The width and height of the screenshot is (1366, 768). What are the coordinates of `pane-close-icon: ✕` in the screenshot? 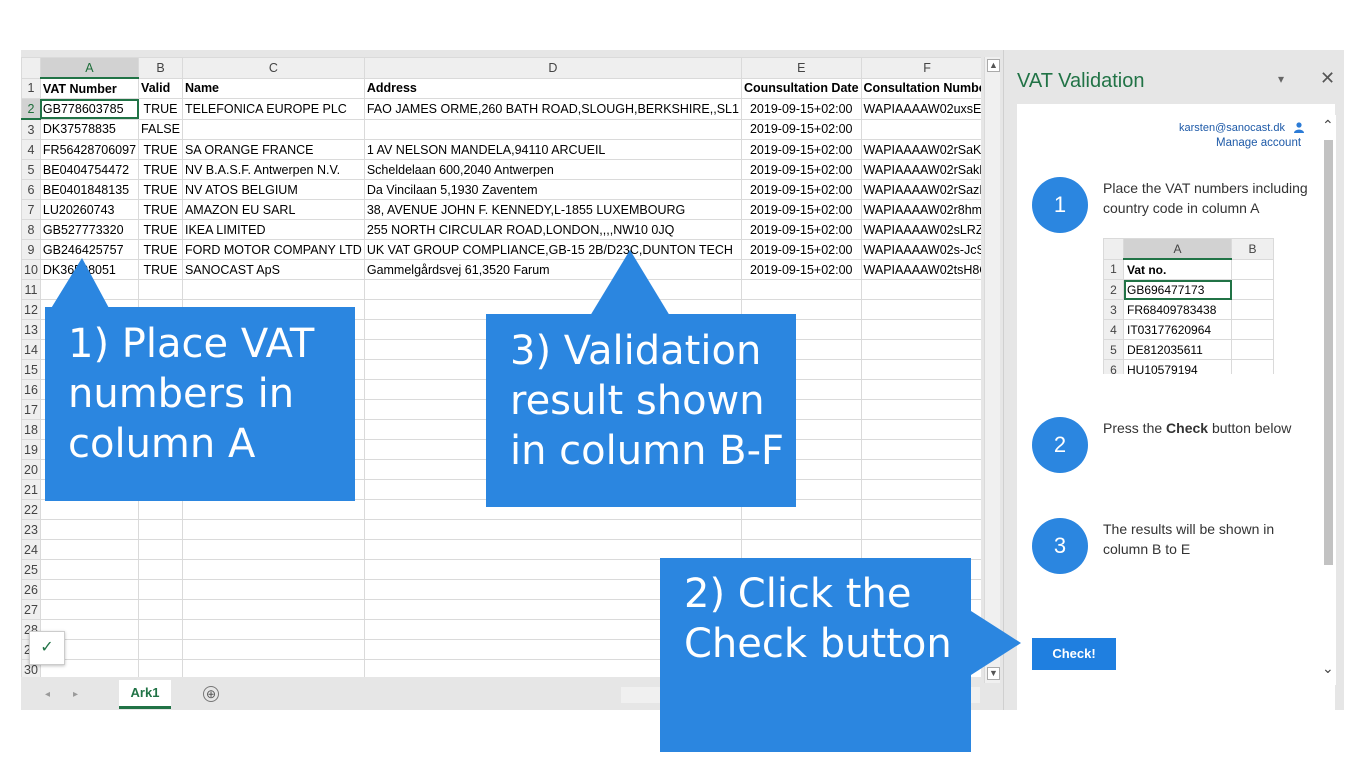 It's located at (1327, 78).